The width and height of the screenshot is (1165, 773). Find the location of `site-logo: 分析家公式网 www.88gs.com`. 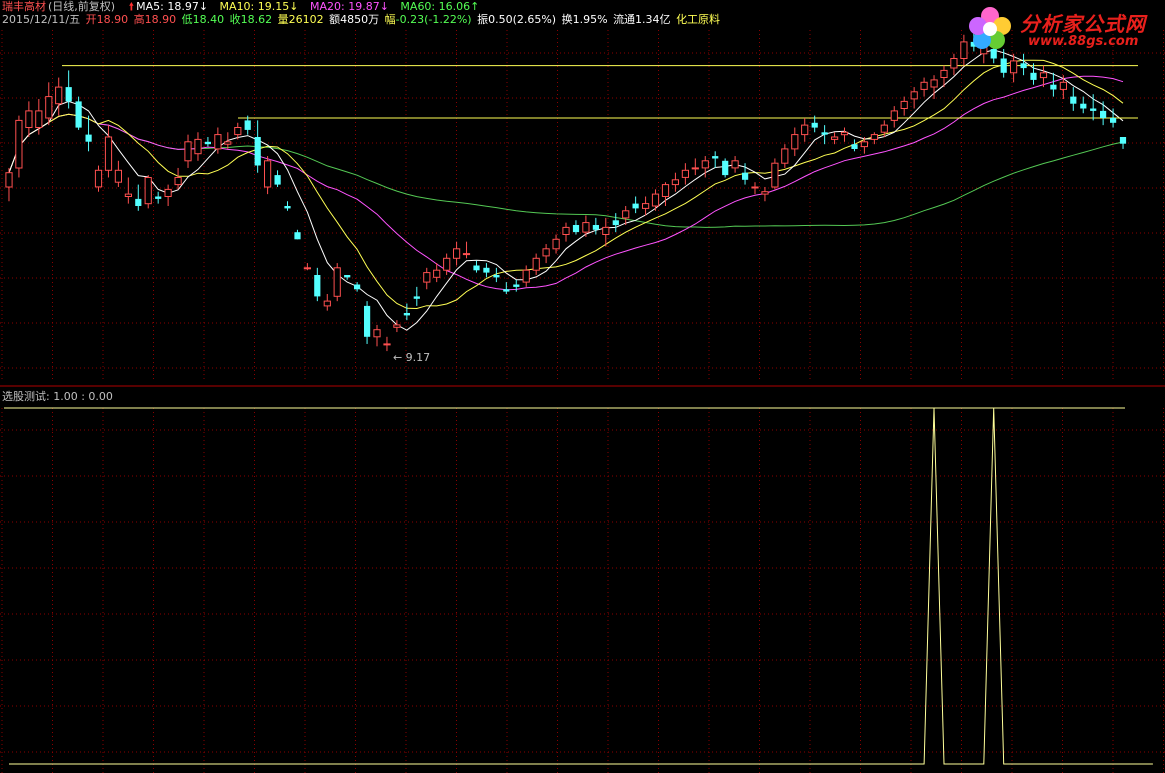

site-logo: 分析家公式网 www.88gs.com is located at coordinates (1062, 28).